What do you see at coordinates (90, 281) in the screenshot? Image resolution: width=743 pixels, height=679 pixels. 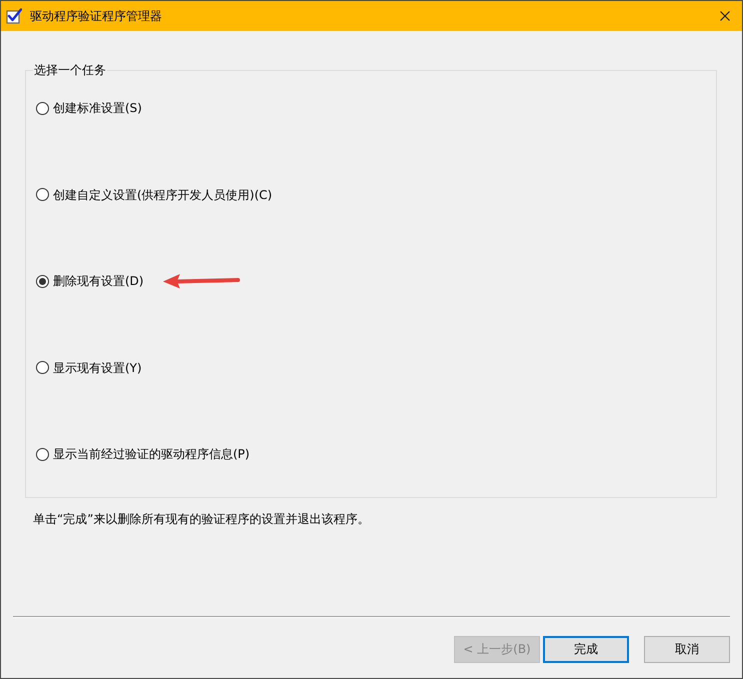 I see `radio-option: 删除现有设置(D)` at bounding box center [90, 281].